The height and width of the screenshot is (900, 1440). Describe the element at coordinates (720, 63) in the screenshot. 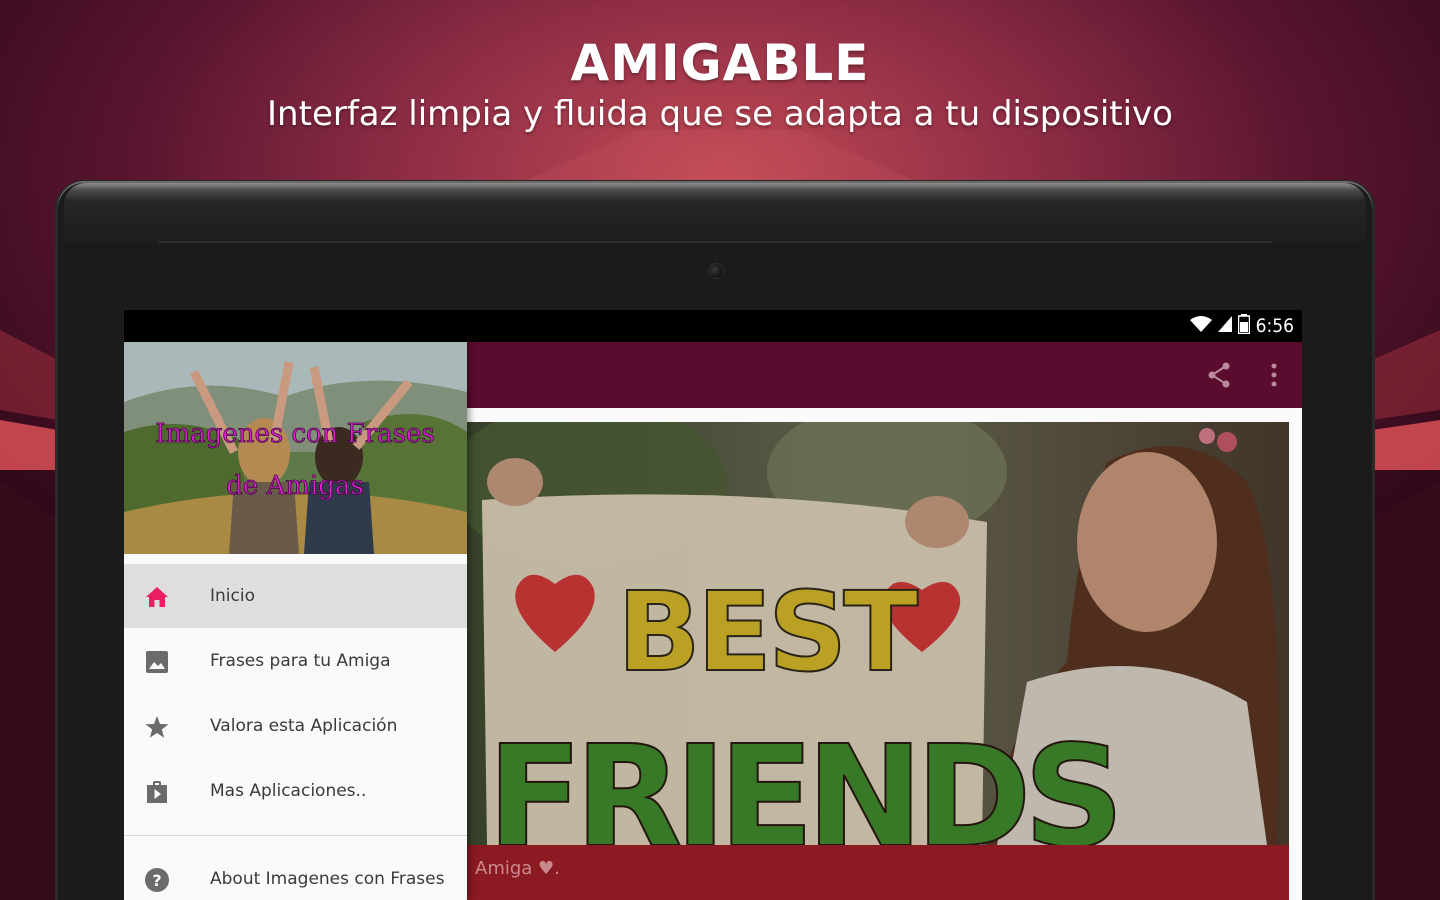

I see `promo-headline: AMIGABLE` at that location.